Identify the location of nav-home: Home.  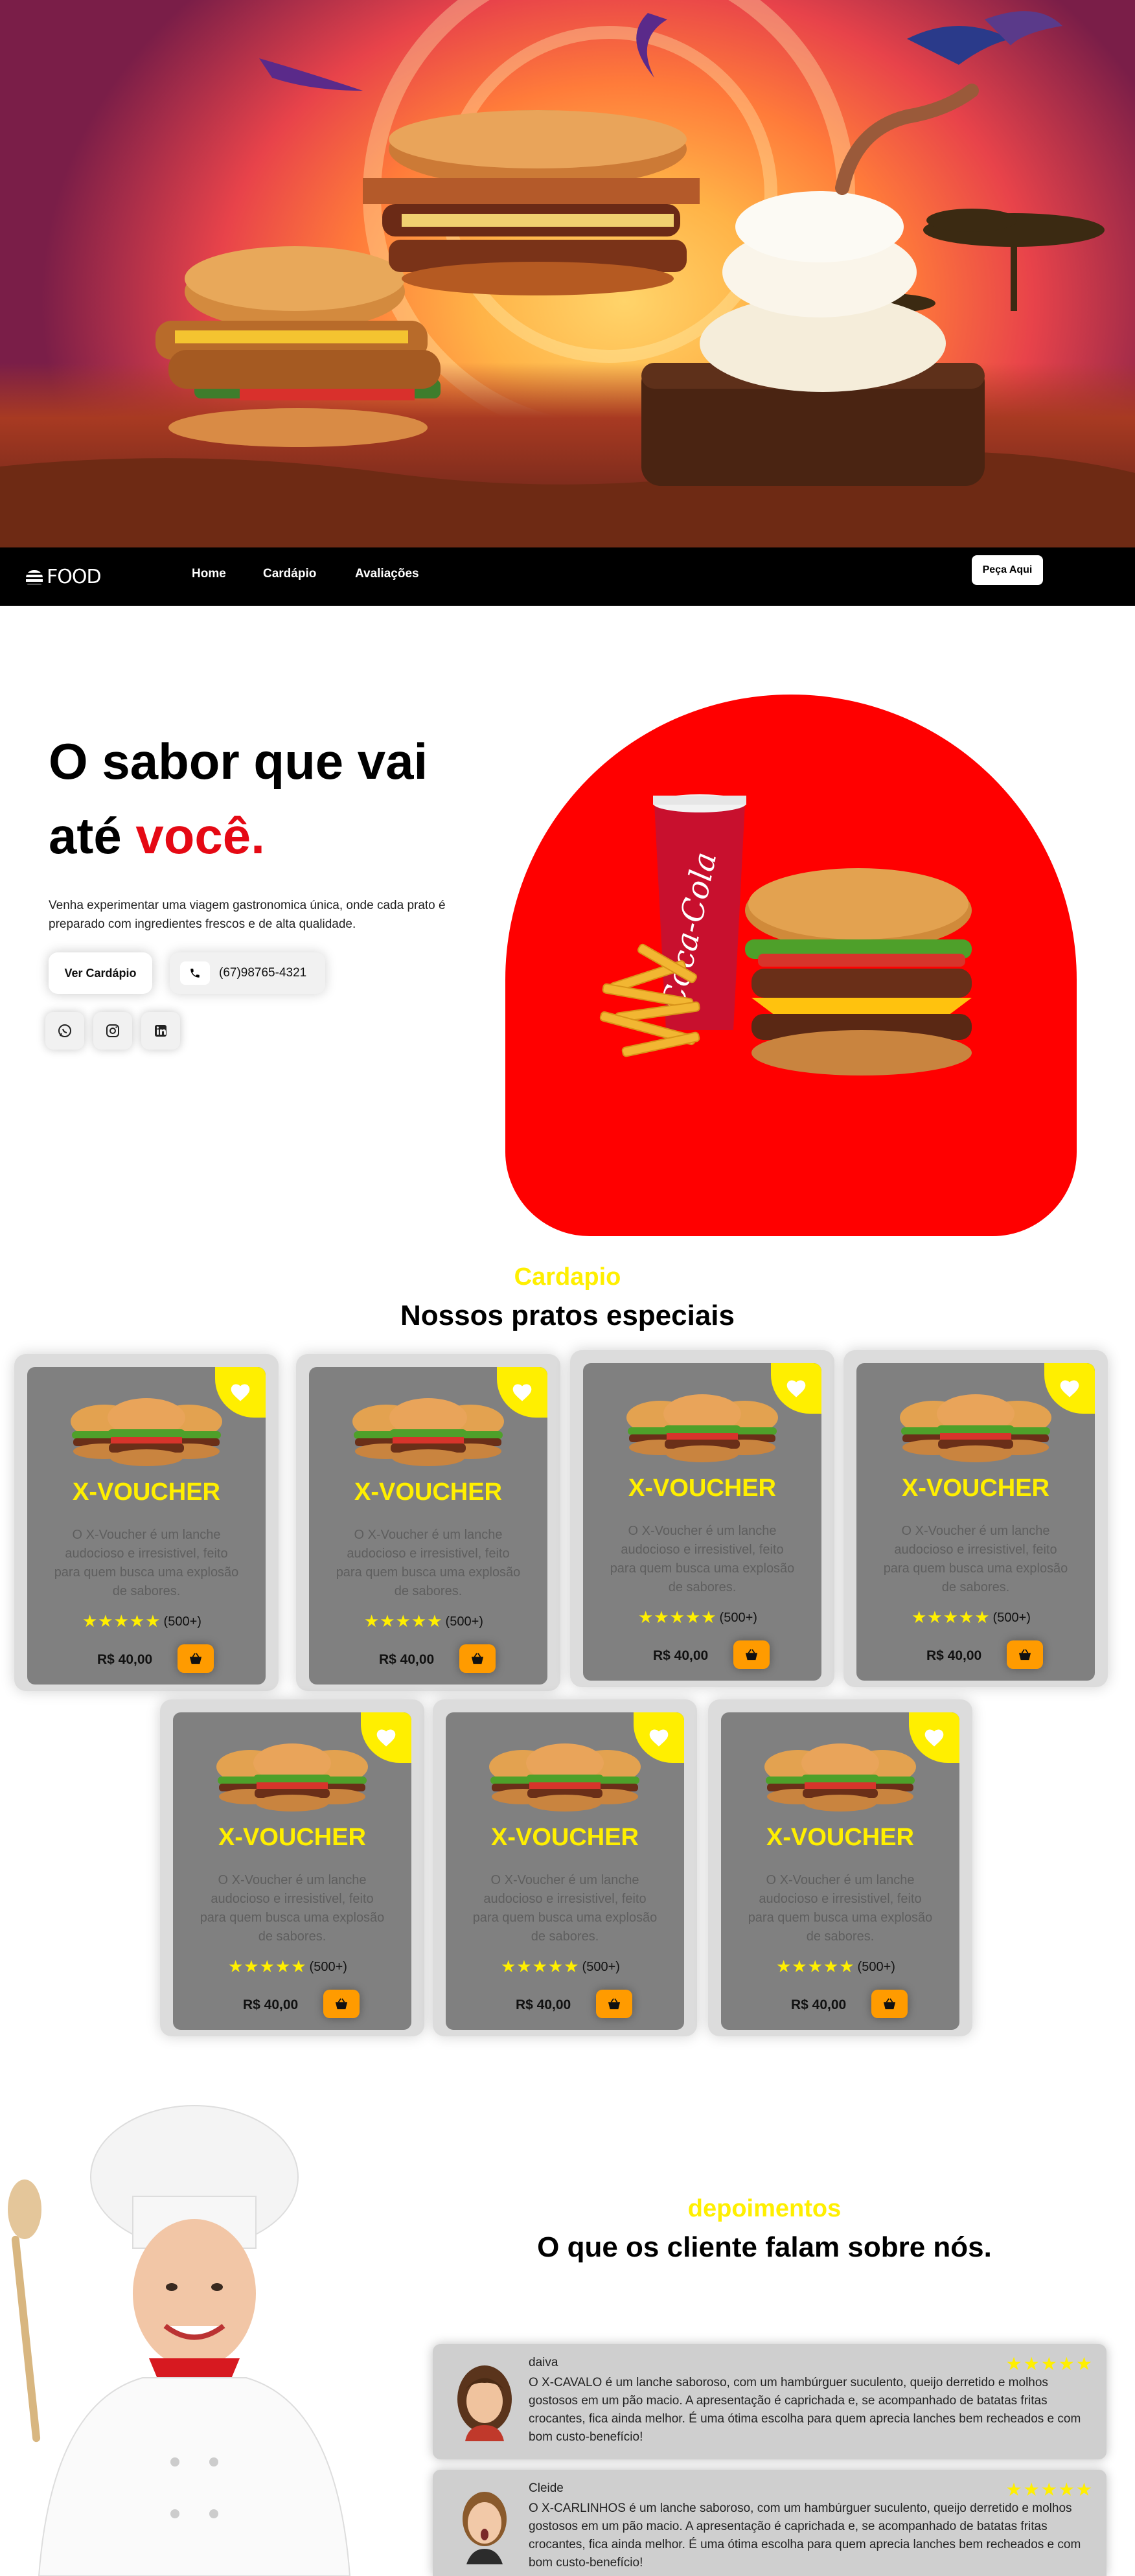
(209, 574).